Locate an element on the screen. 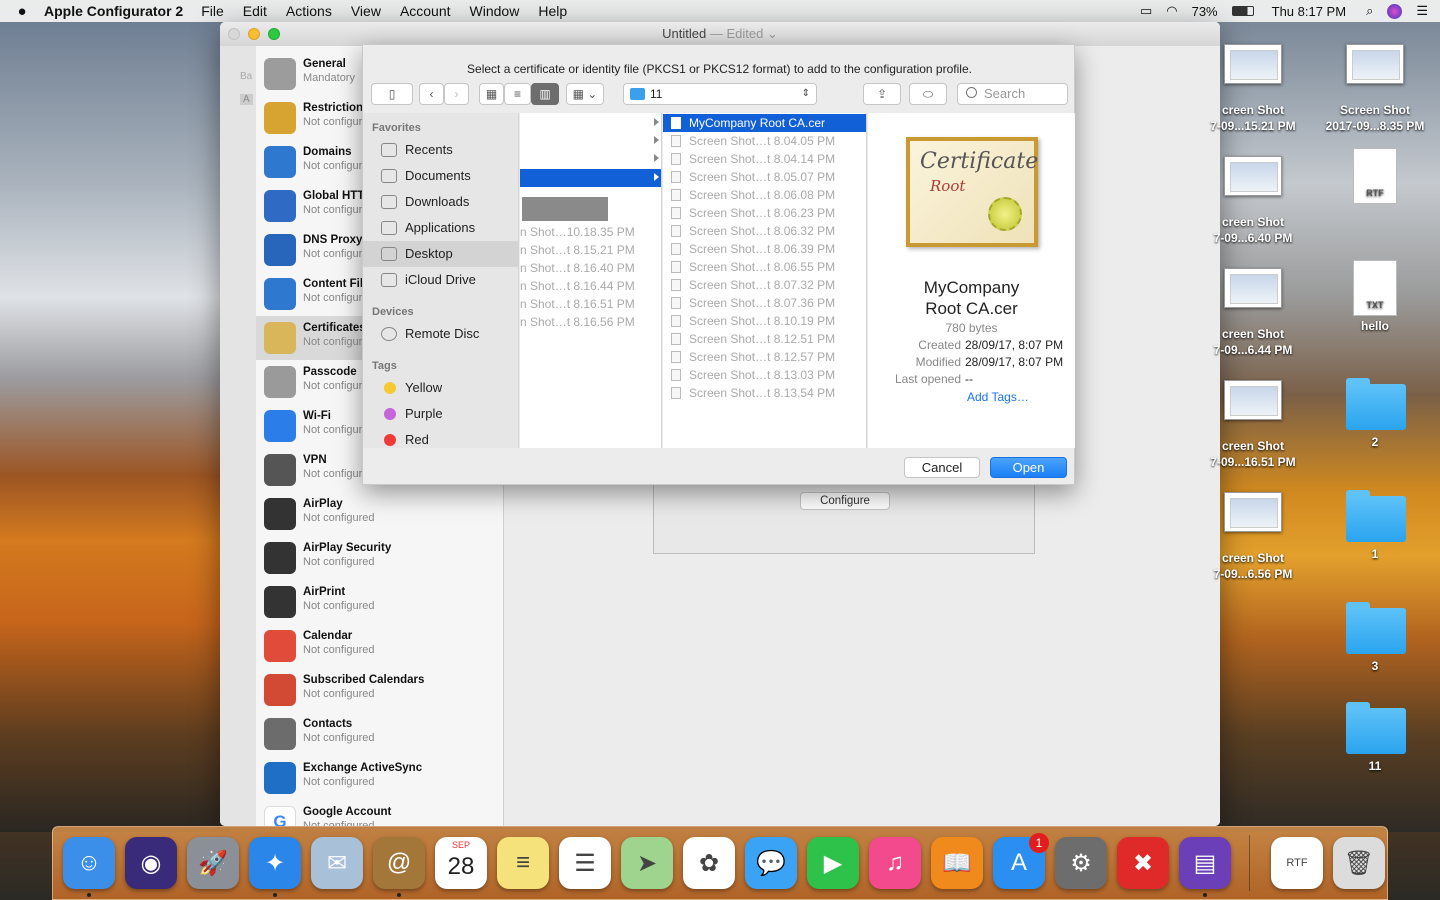  close-window-button is located at coordinates (234, 34).